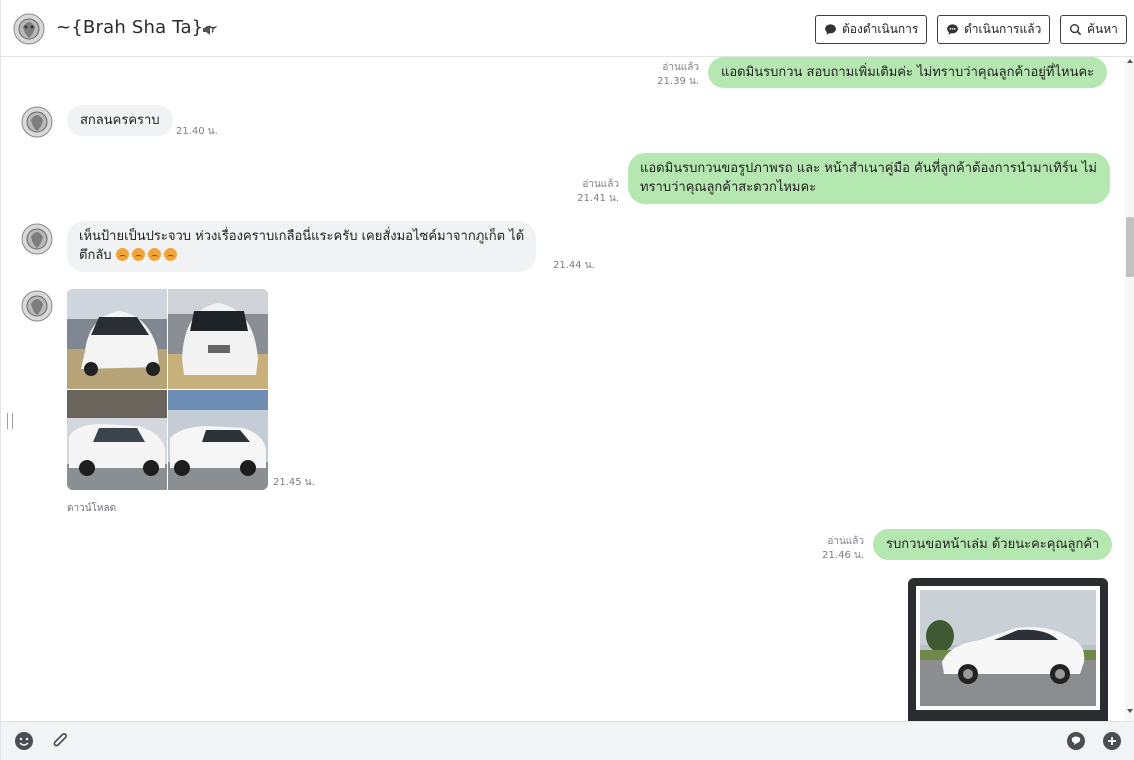 This screenshot has width=1134, height=760. What do you see at coordinates (294, 482) in the screenshot?
I see `message-time: 21.45 น.` at bounding box center [294, 482].